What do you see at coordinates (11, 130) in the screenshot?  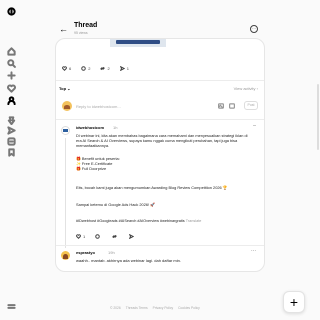 I see `send-icon` at bounding box center [11, 130].